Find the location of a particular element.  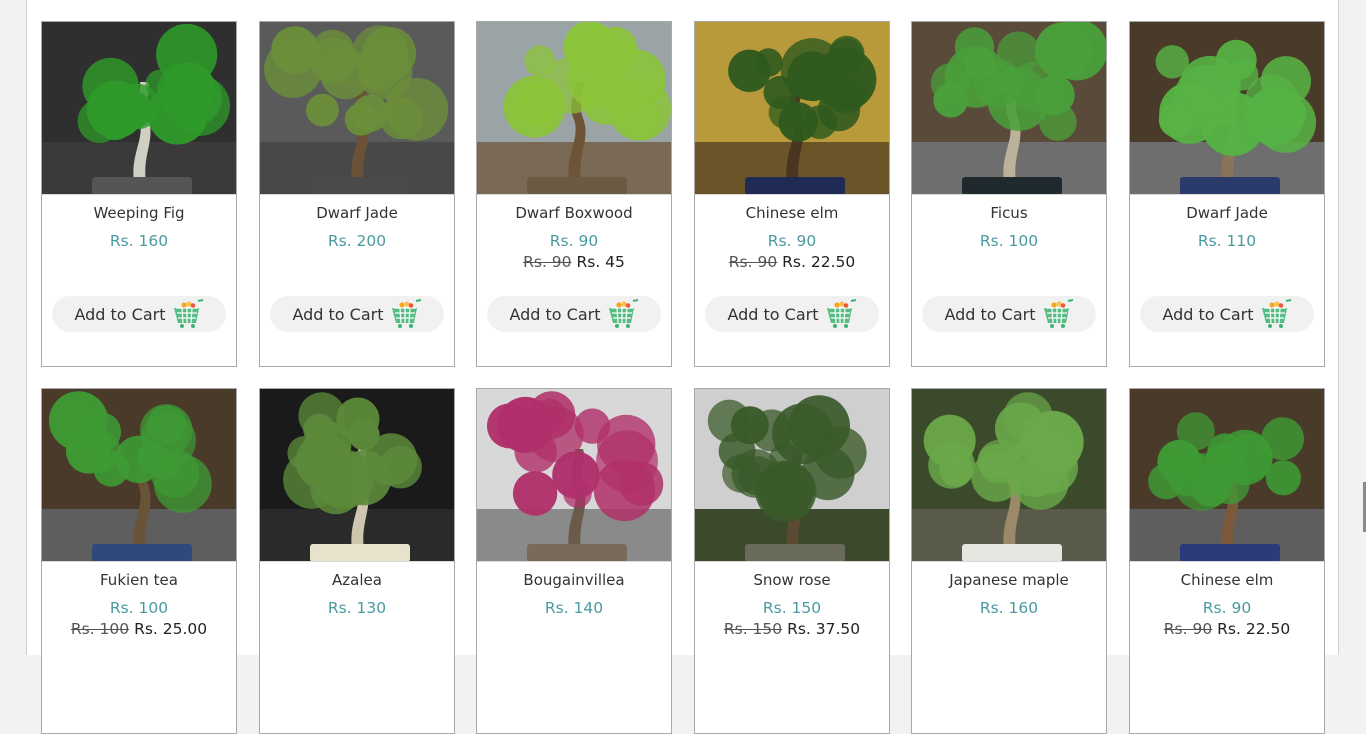

ficus-image is located at coordinates (1009, 108).